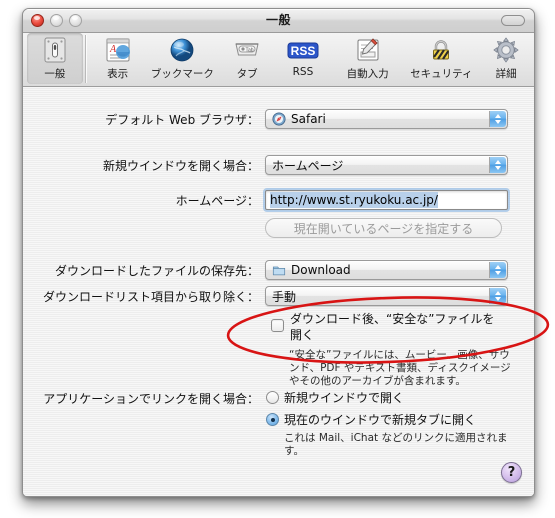  What do you see at coordinates (441, 50) in the screenshot?
I see `security-icon` at bounding box center [441, 50].